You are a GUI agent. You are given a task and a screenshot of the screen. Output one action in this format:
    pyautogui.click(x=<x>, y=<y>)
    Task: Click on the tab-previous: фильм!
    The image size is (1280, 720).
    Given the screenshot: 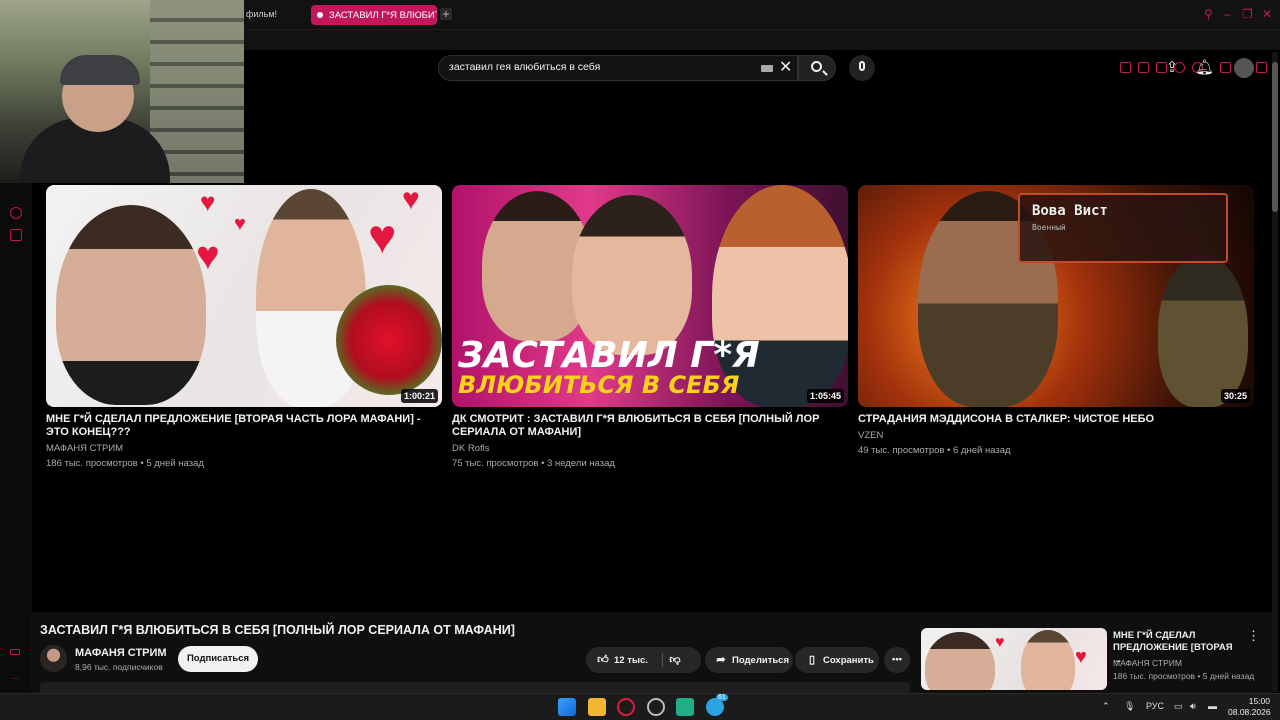 What is the action you would take?
    pyautogui.click(x=261, y=14)
    